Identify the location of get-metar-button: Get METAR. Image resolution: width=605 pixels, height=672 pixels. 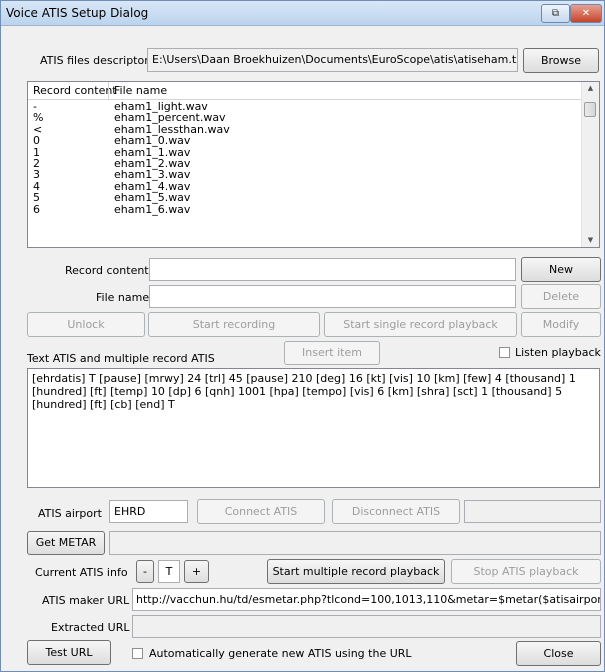
(66, 543).